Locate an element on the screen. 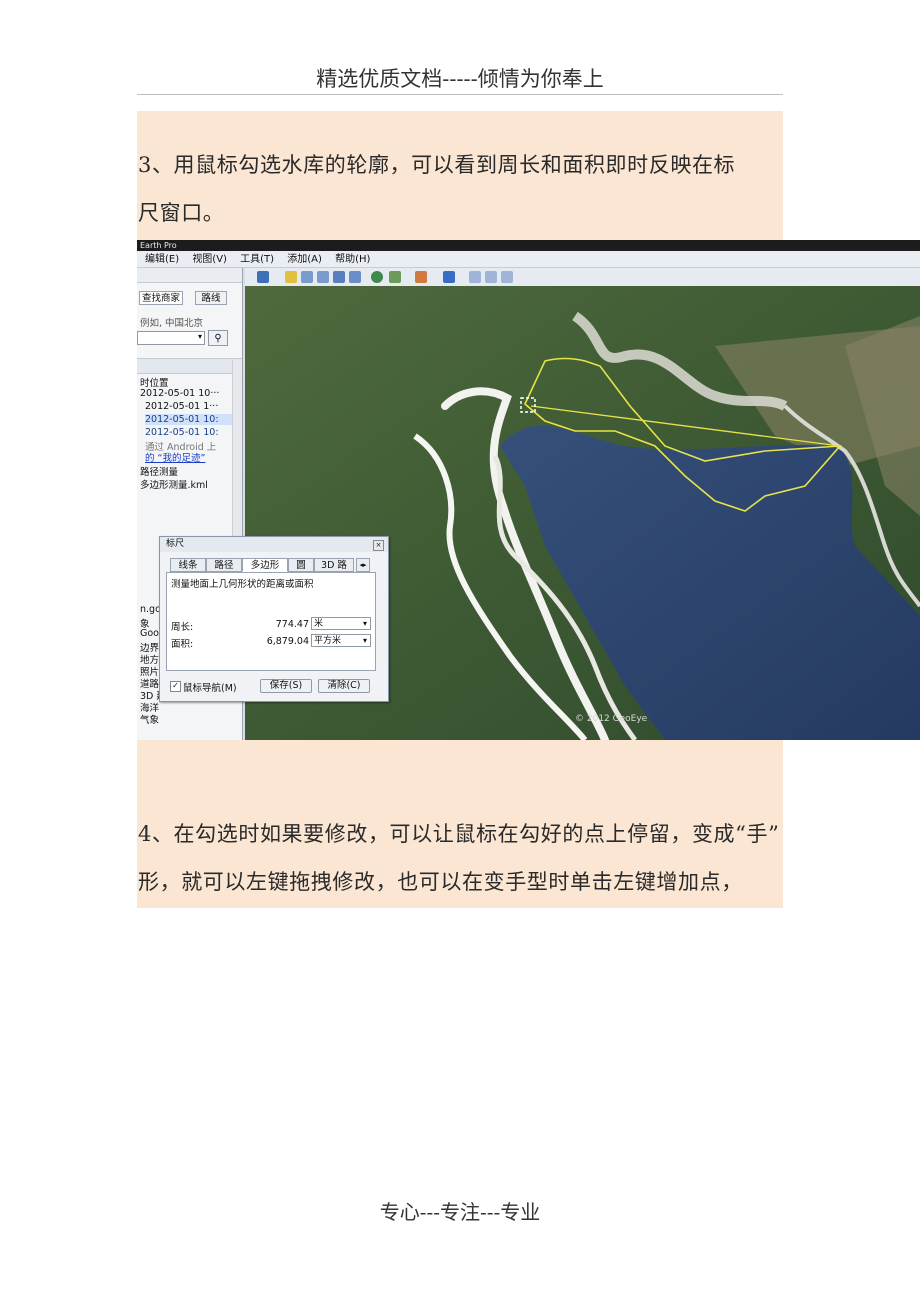 The height and width of the screenshot is (1302, 920). perimeter-unit-select: 米 is located at coordinates (341, 623).